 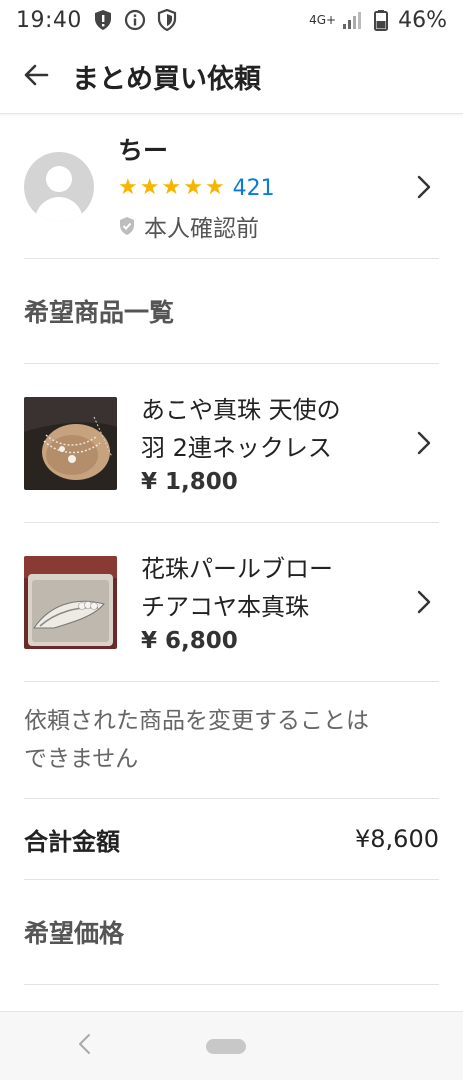 I want to click on section-title-desired-price: 希望価格, so click(x=74, y=933).